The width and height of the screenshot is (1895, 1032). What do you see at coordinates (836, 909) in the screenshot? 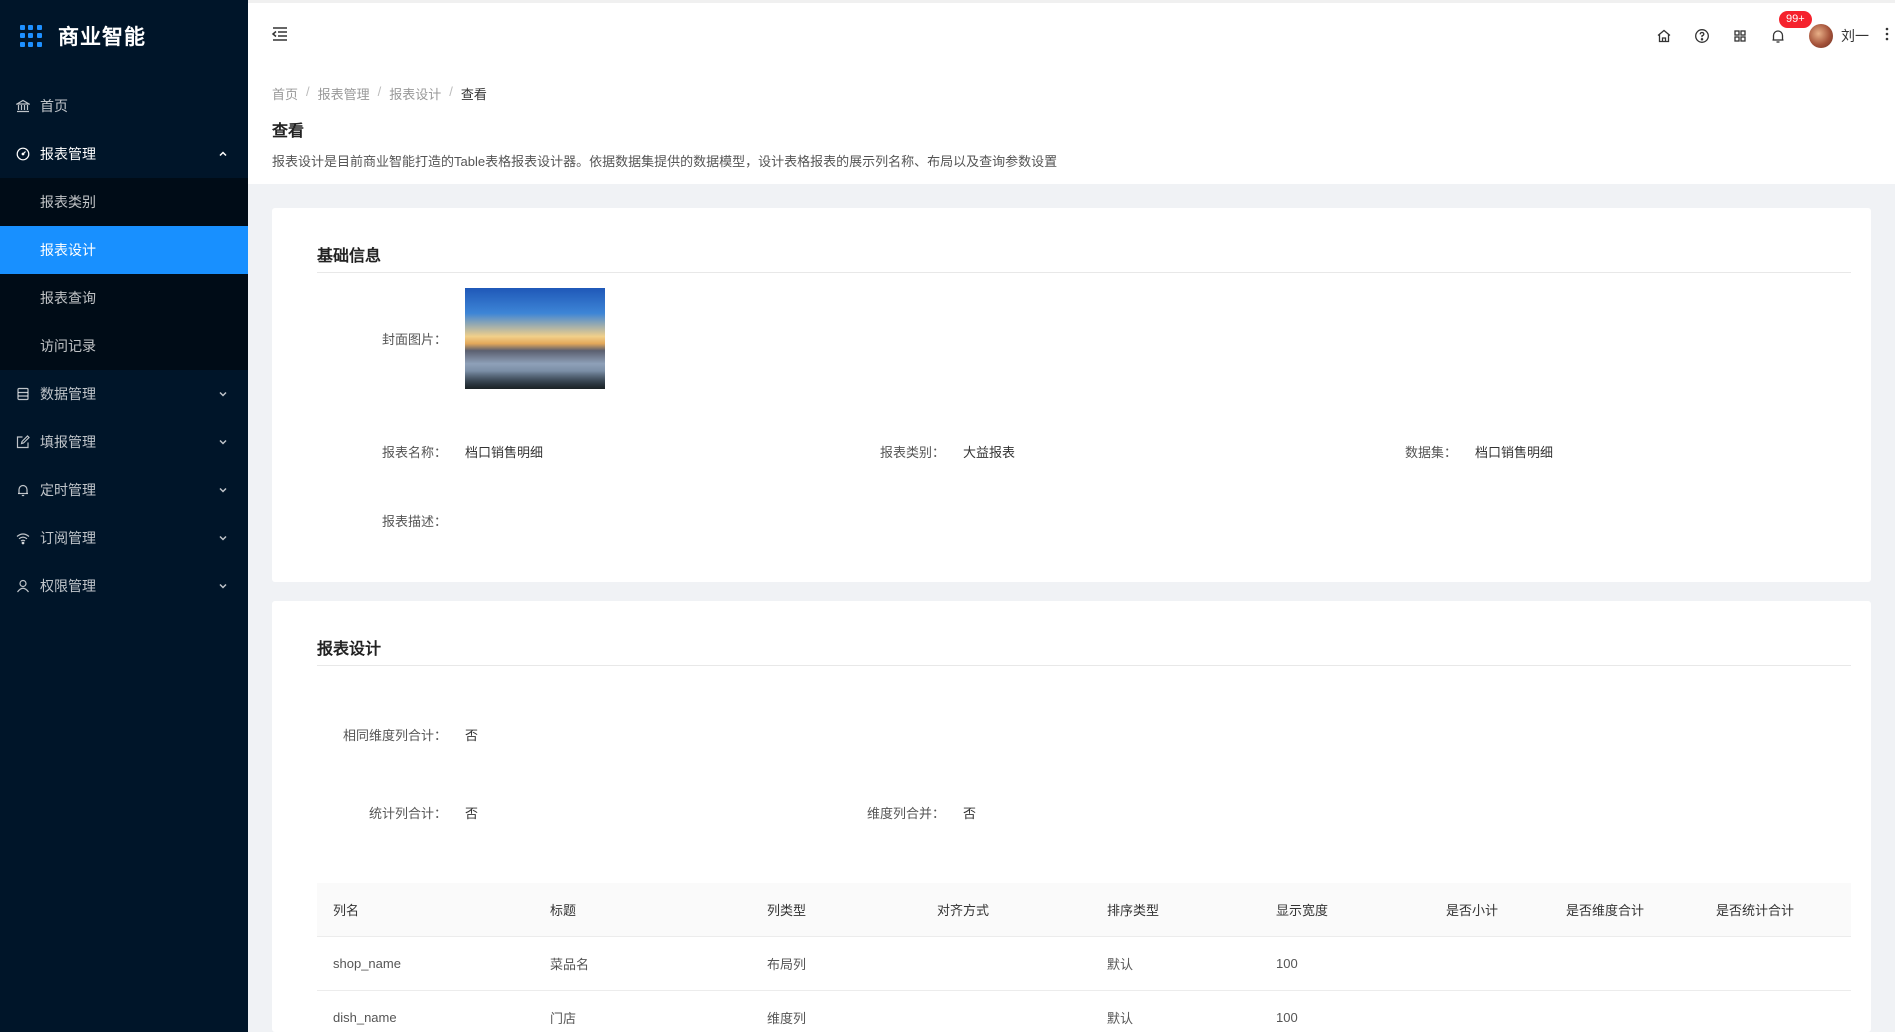
I see `table-header-cell: 列类型` at bounding box center [836, 909].